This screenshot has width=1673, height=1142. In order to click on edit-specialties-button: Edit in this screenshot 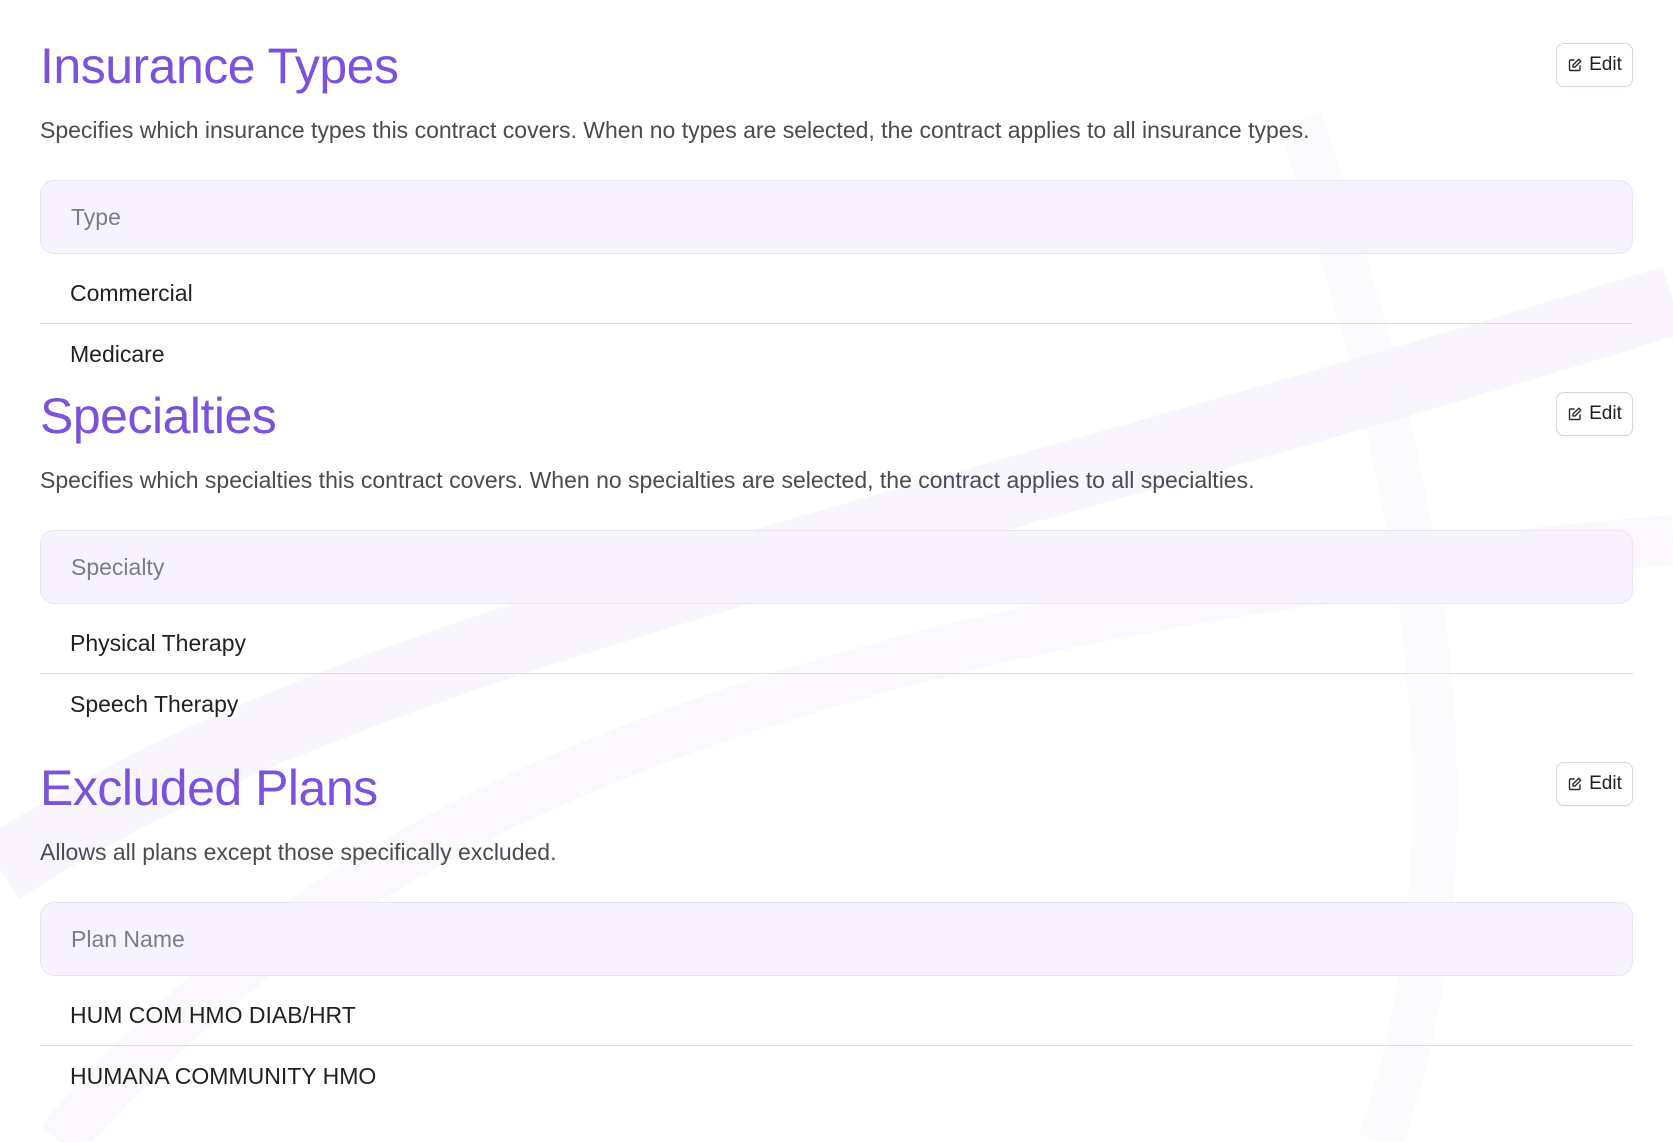, I will do `click(1594, 414)`.